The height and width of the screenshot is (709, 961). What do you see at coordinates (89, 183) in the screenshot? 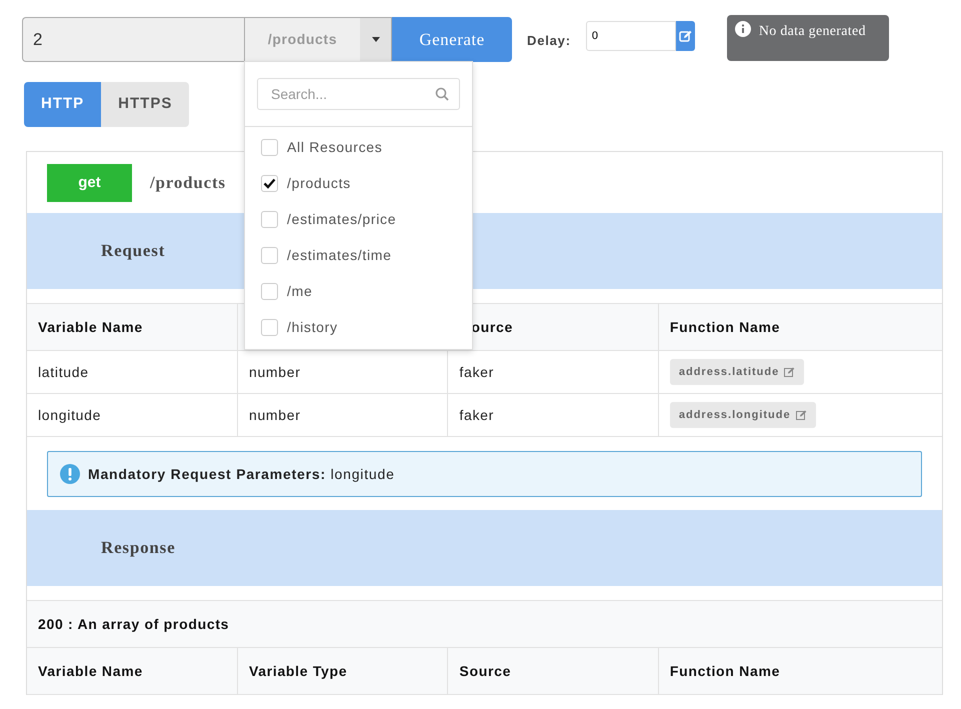
I see `method-badge: get` at bounding box center [89, 183].